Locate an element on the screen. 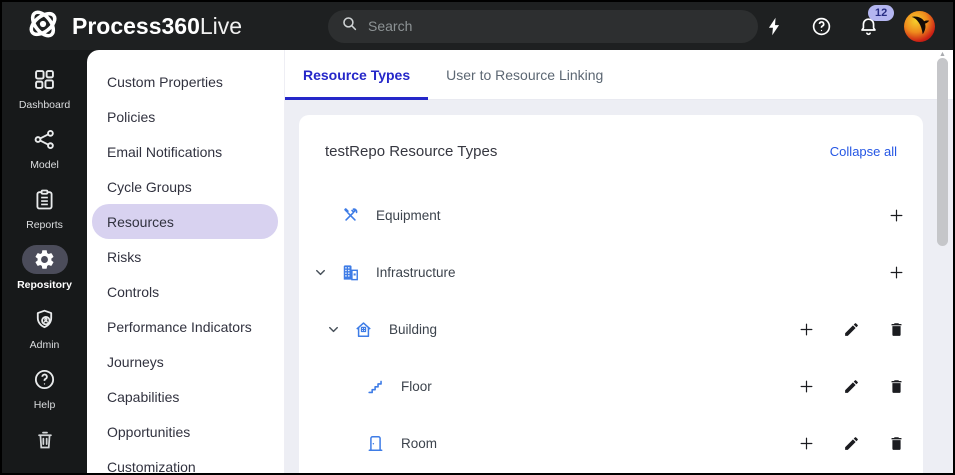 This screenshot has height=475, width=955. stairs-icon is located at coordinates (375, 386).